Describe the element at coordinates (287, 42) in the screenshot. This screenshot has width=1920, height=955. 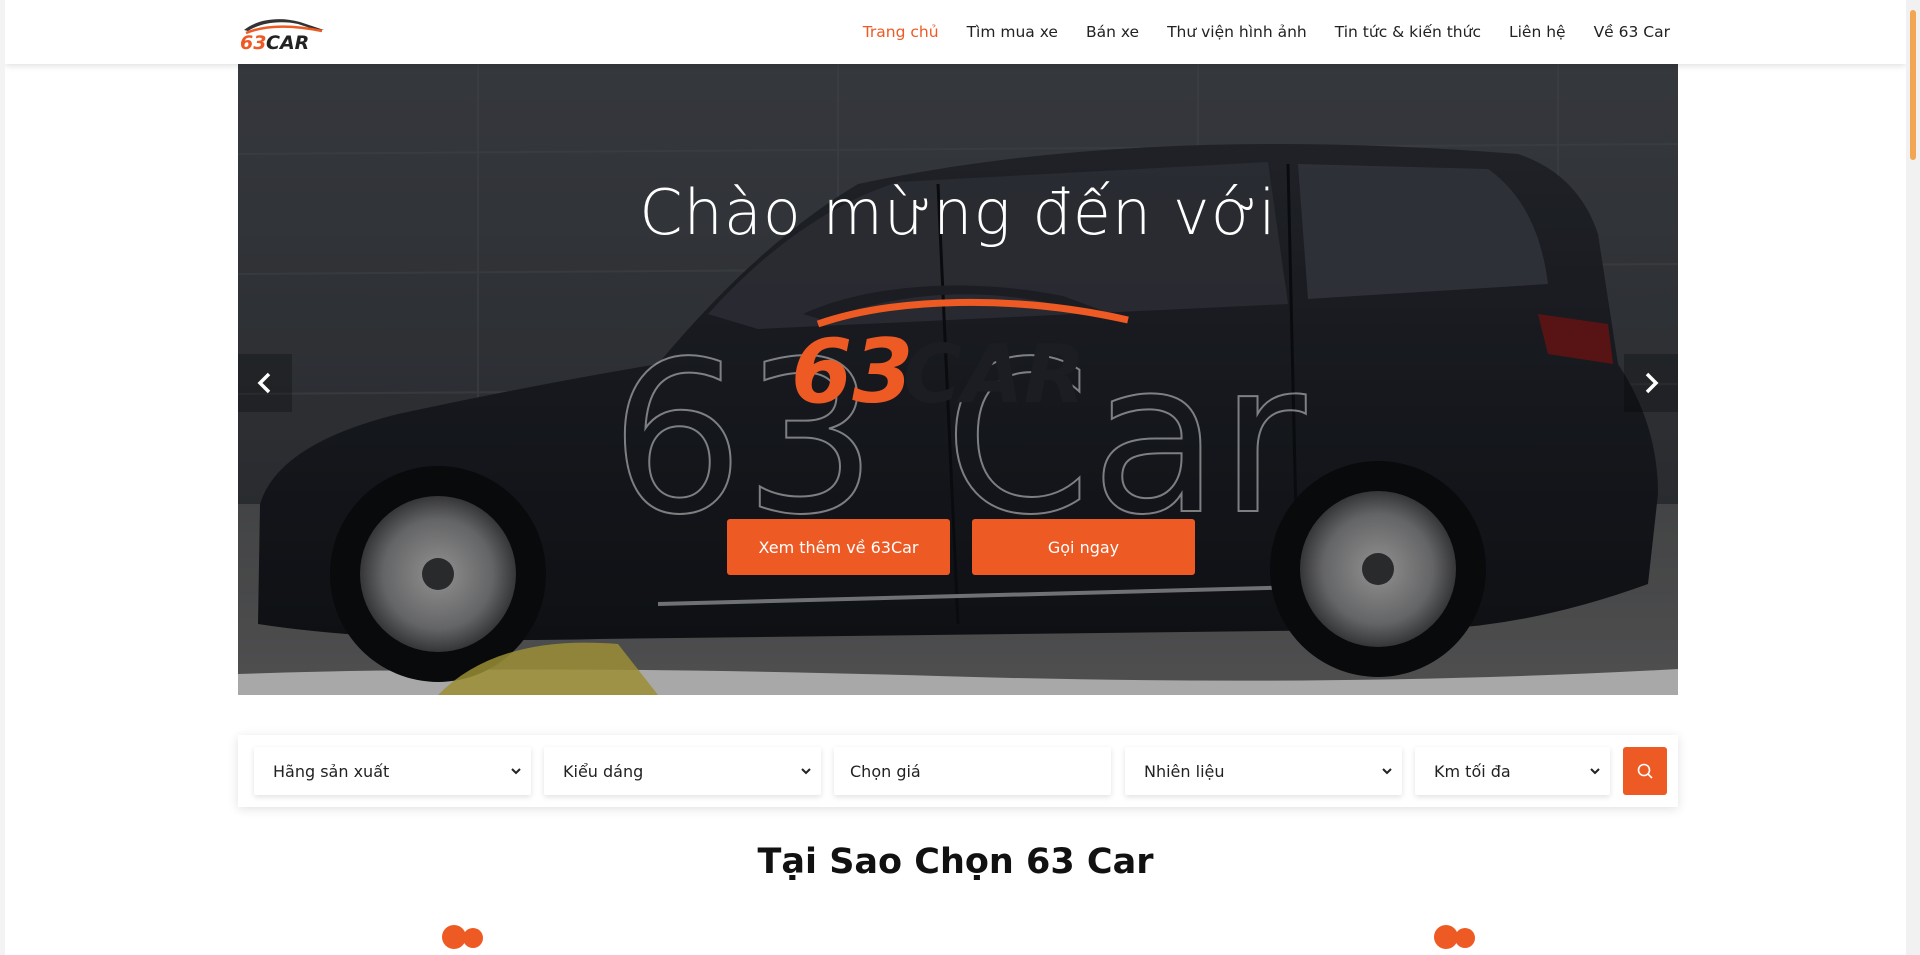
I see `logo-text-car: CAR` at that location.